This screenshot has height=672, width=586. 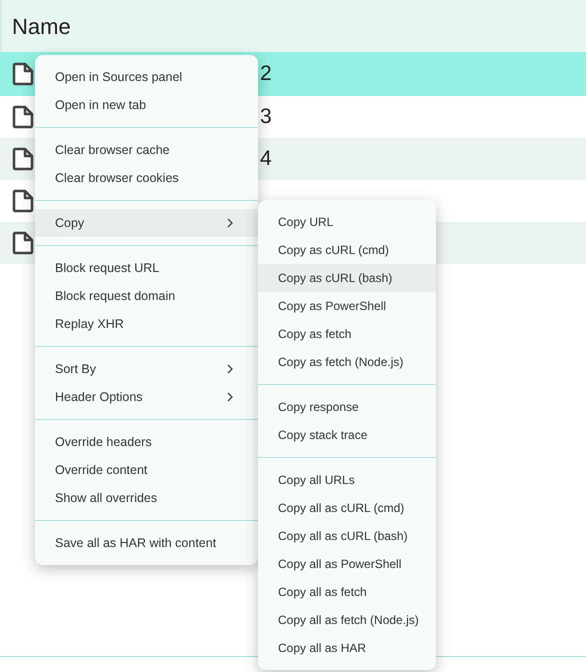 I want to click on menu-item: Copy all as PowerShell, so click(x=347, y=564).